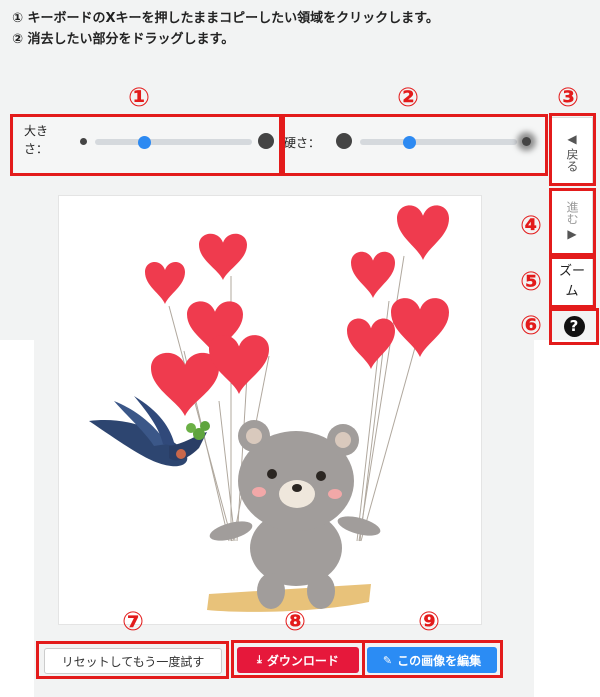 Image resolution: width=600 pixels, height=697 pixels. Describe the element at coordinates (531, 282) in the screenshot. I see `marker-5: ⑤` at that location.